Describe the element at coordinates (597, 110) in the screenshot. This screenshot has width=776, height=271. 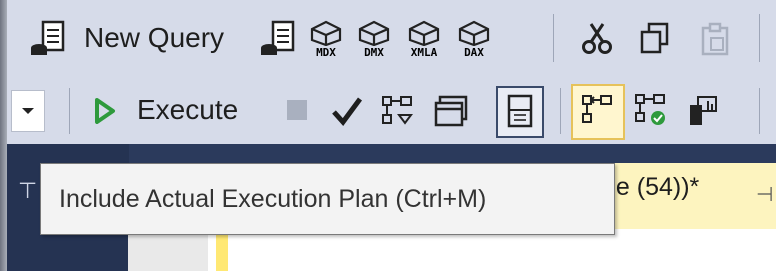
I see `actual-execution-plan-icon` at that location.